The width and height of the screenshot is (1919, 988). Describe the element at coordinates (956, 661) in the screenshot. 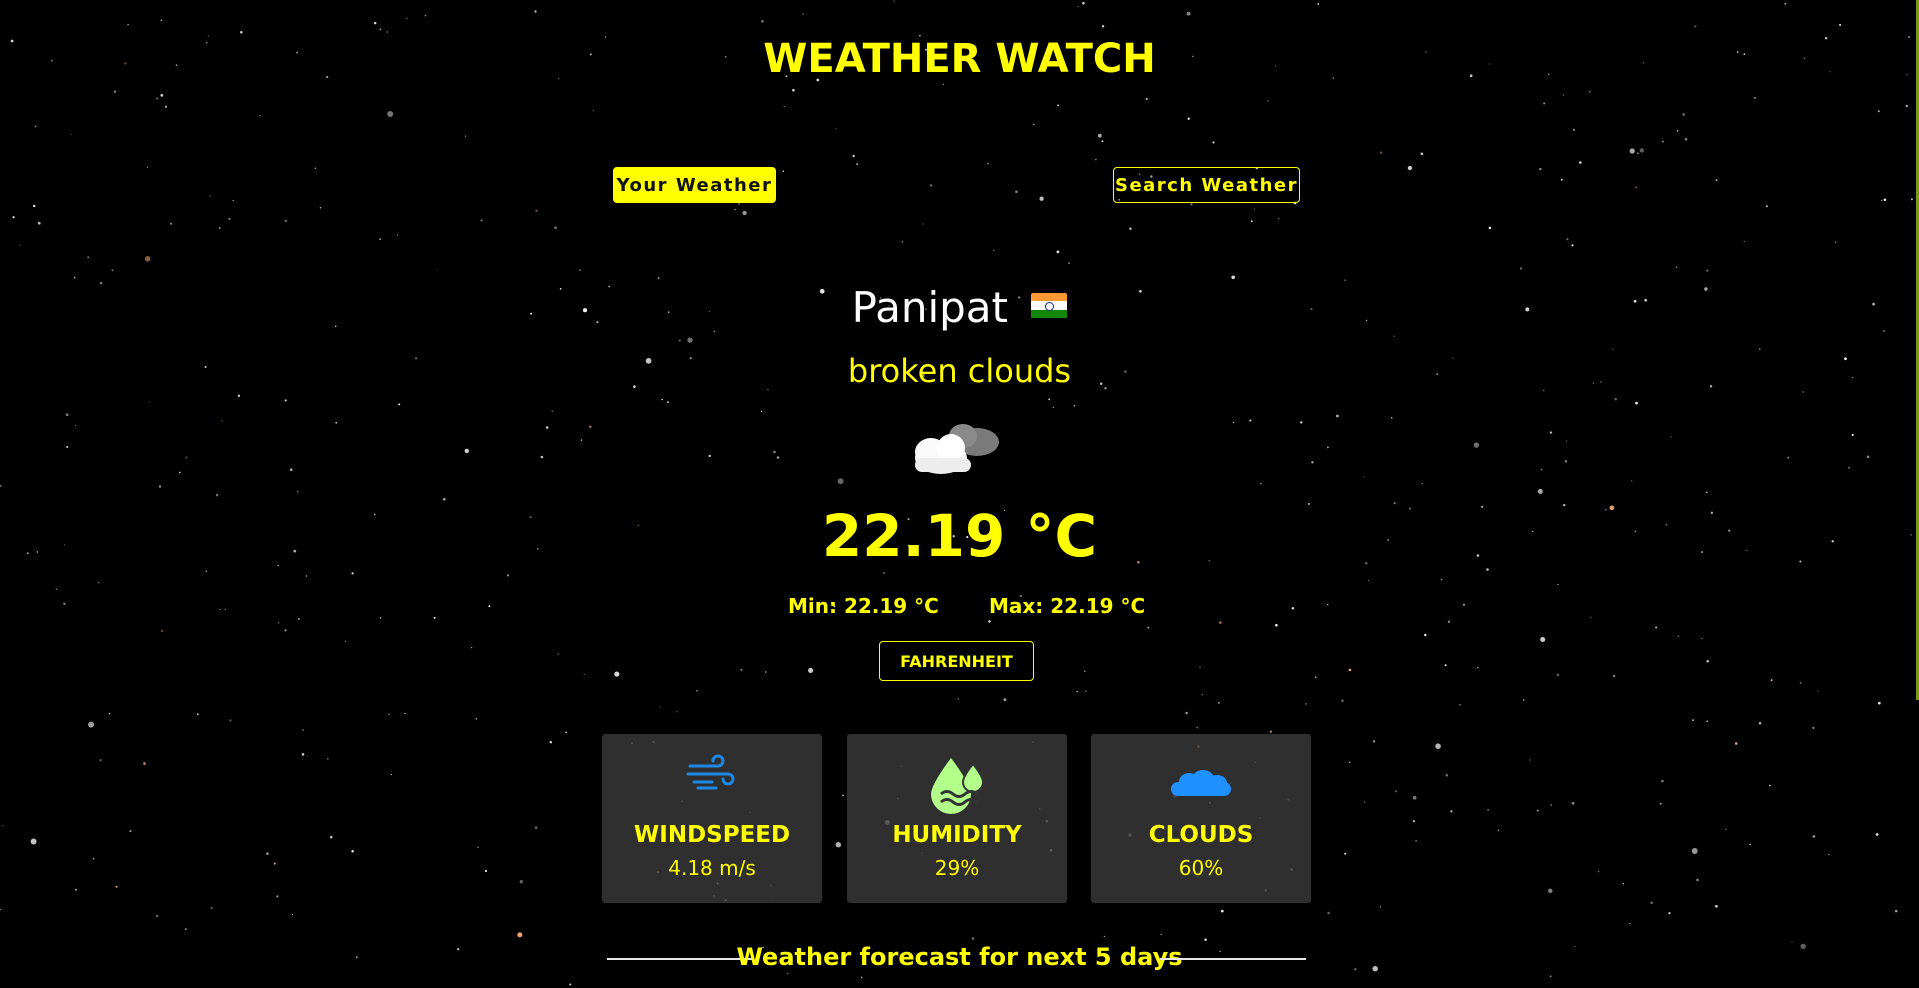

I see `fahrenheit-toggle-button: FAHRENHEIT` at that location.